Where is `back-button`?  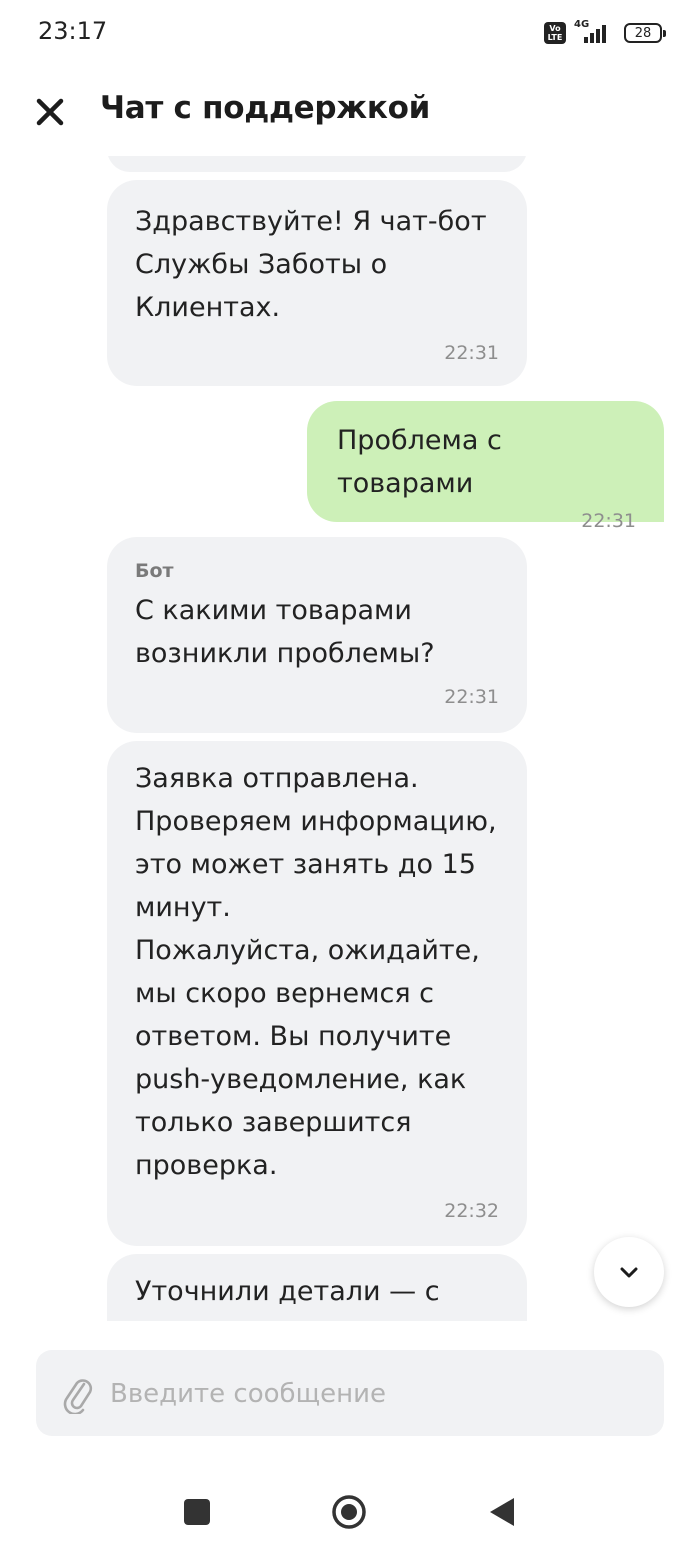
back-button is located at coordinates (502, 1512).